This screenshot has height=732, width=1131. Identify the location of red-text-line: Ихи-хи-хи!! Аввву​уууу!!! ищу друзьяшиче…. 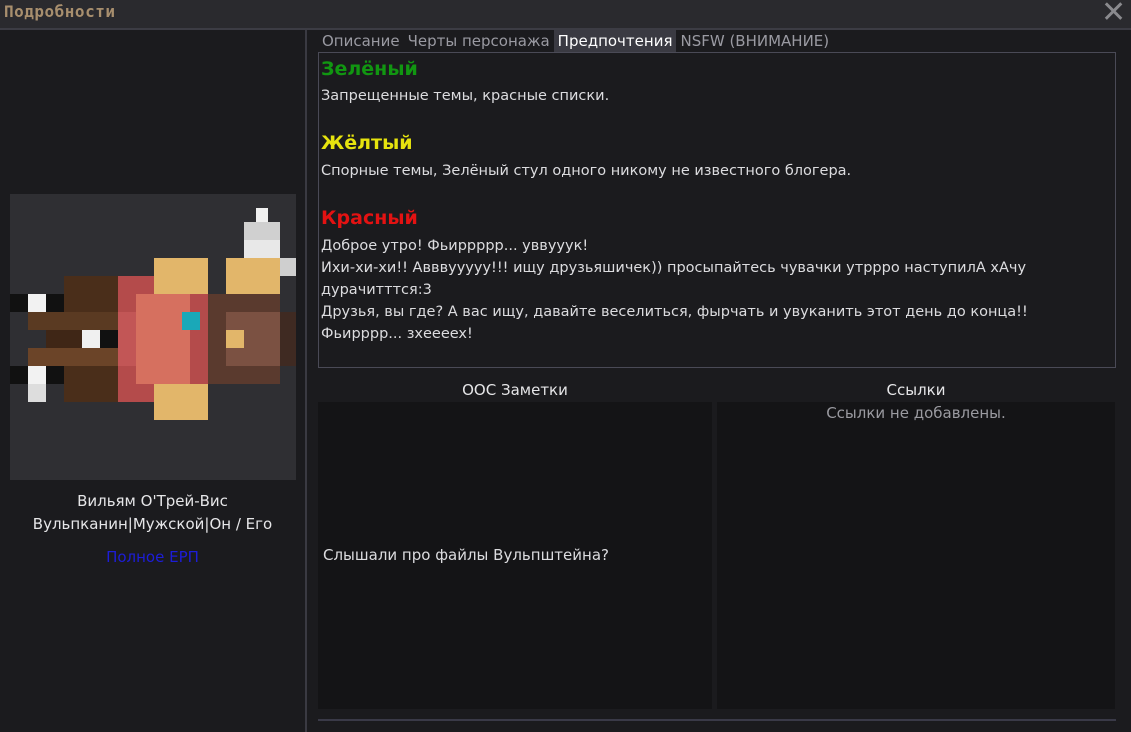
(674, 268).